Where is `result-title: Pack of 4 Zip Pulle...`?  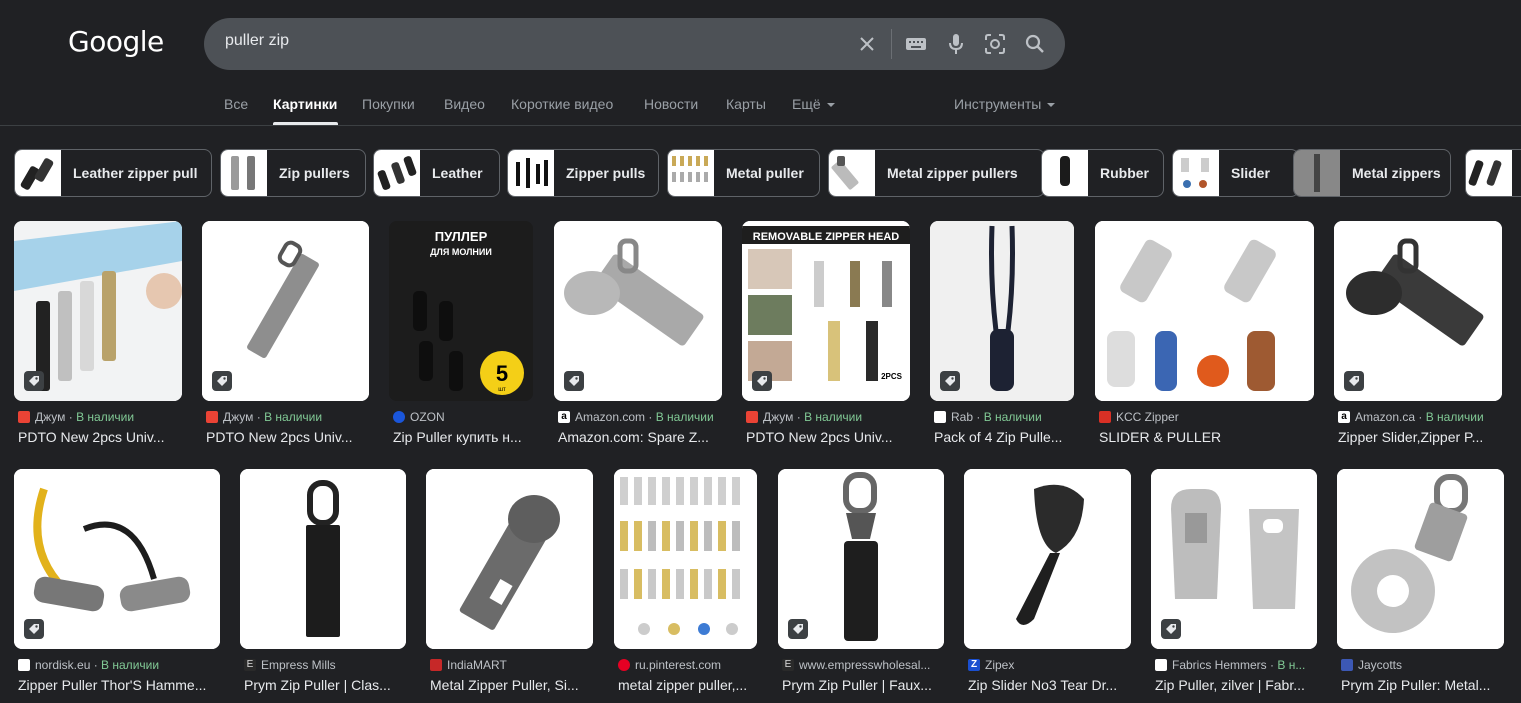
result-title: Pack of 4 Zip Pulle... is located at coordinates (1004, 437).